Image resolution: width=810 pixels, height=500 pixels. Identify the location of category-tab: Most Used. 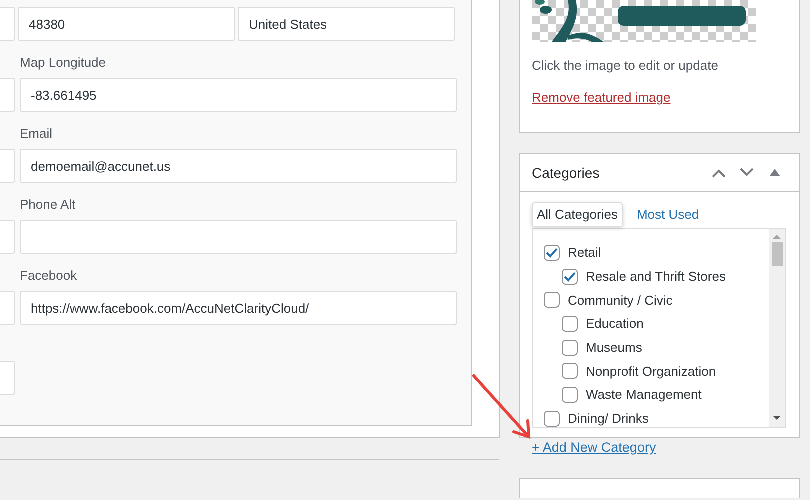
(668, 214).